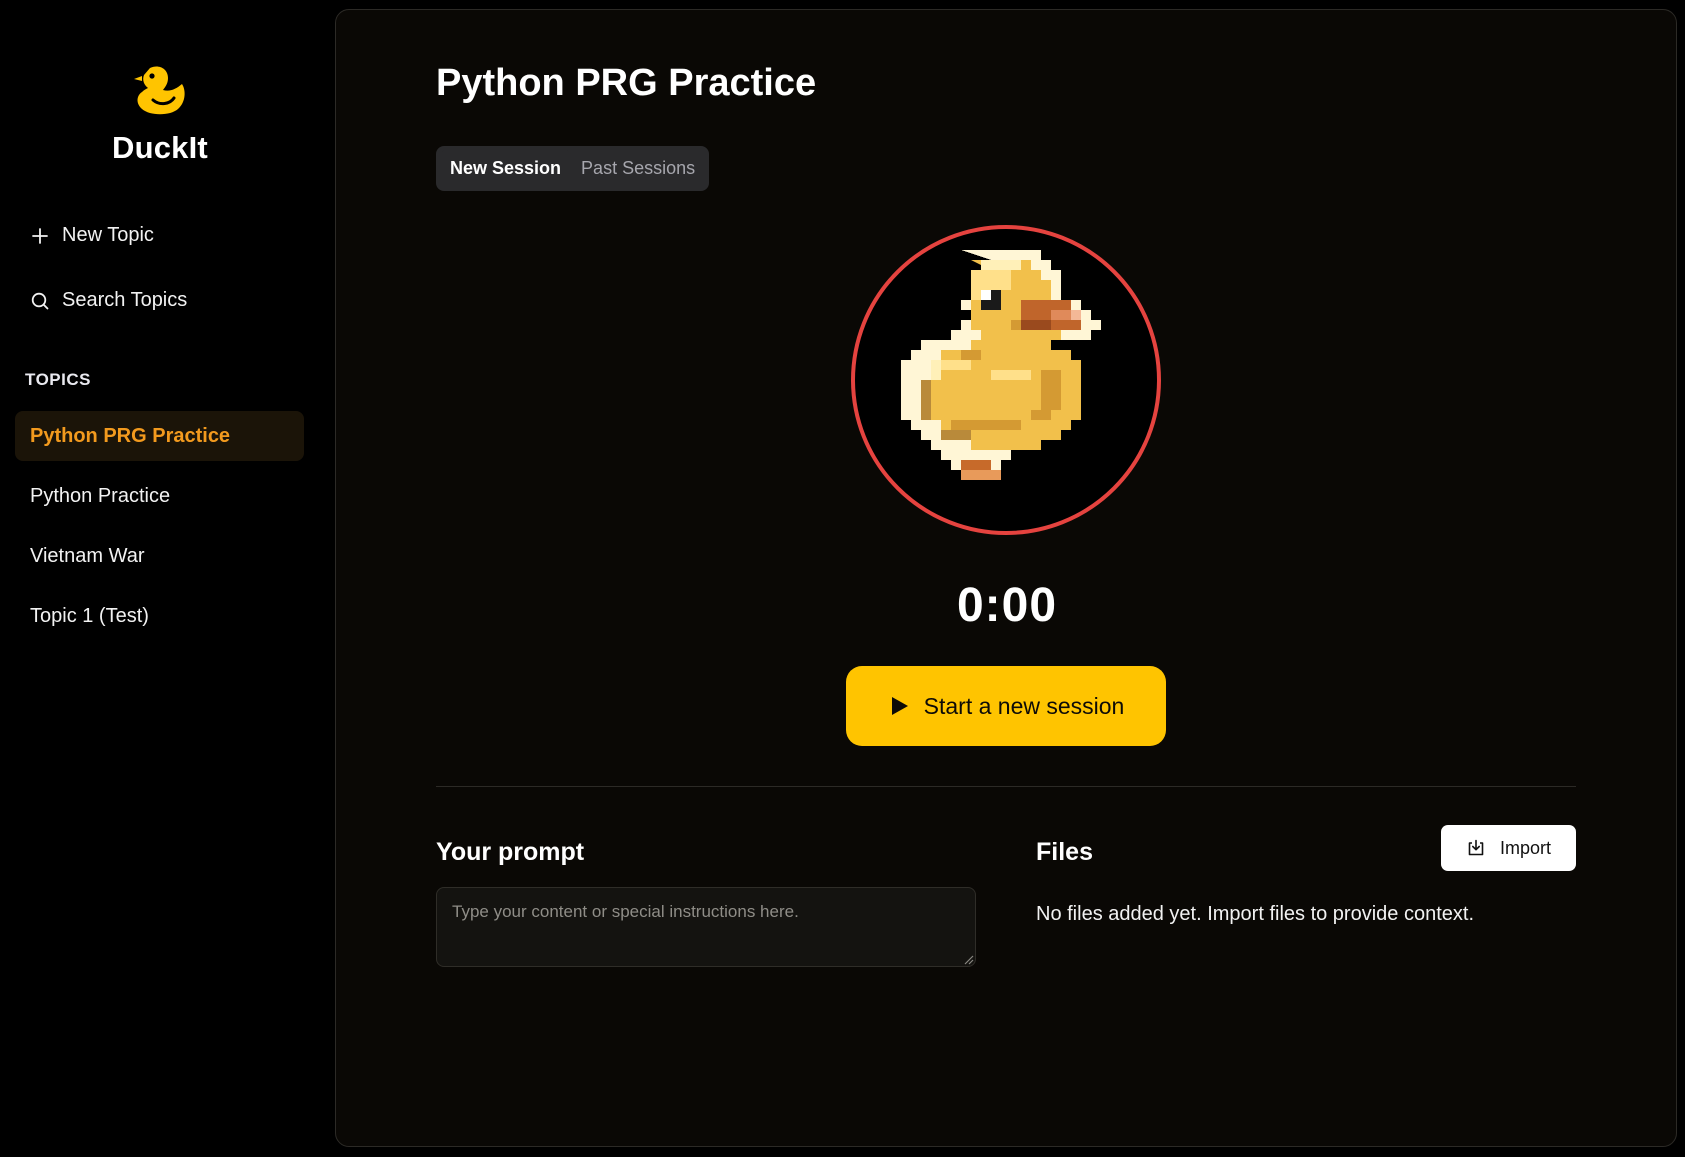 The width and height of the screenshot is (1685, 1157). I want to click on tab-past-sessions: Past Sessions, so click(638, 168).